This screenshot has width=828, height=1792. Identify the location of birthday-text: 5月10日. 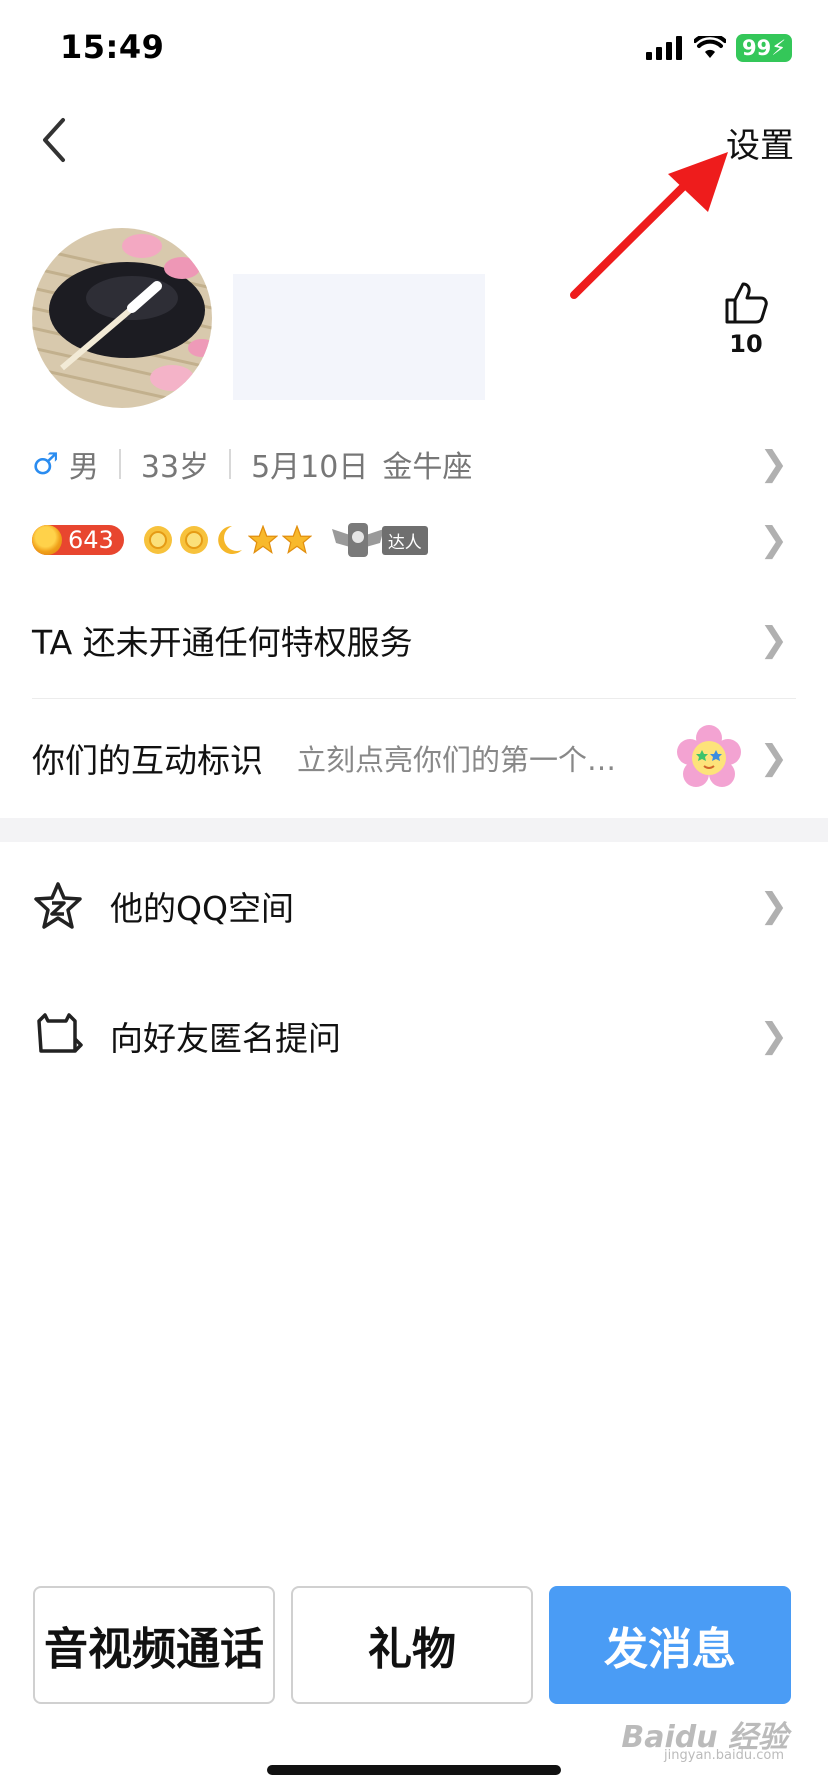
(310, 467).